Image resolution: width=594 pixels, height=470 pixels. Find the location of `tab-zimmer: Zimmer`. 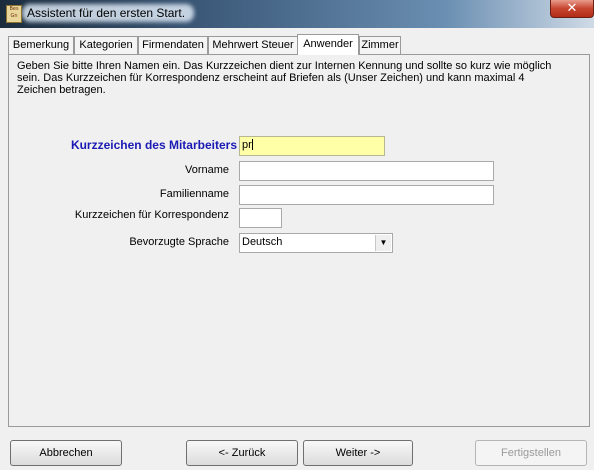

tab-zimmer: Zimmer is located at coordinates (380, 45).